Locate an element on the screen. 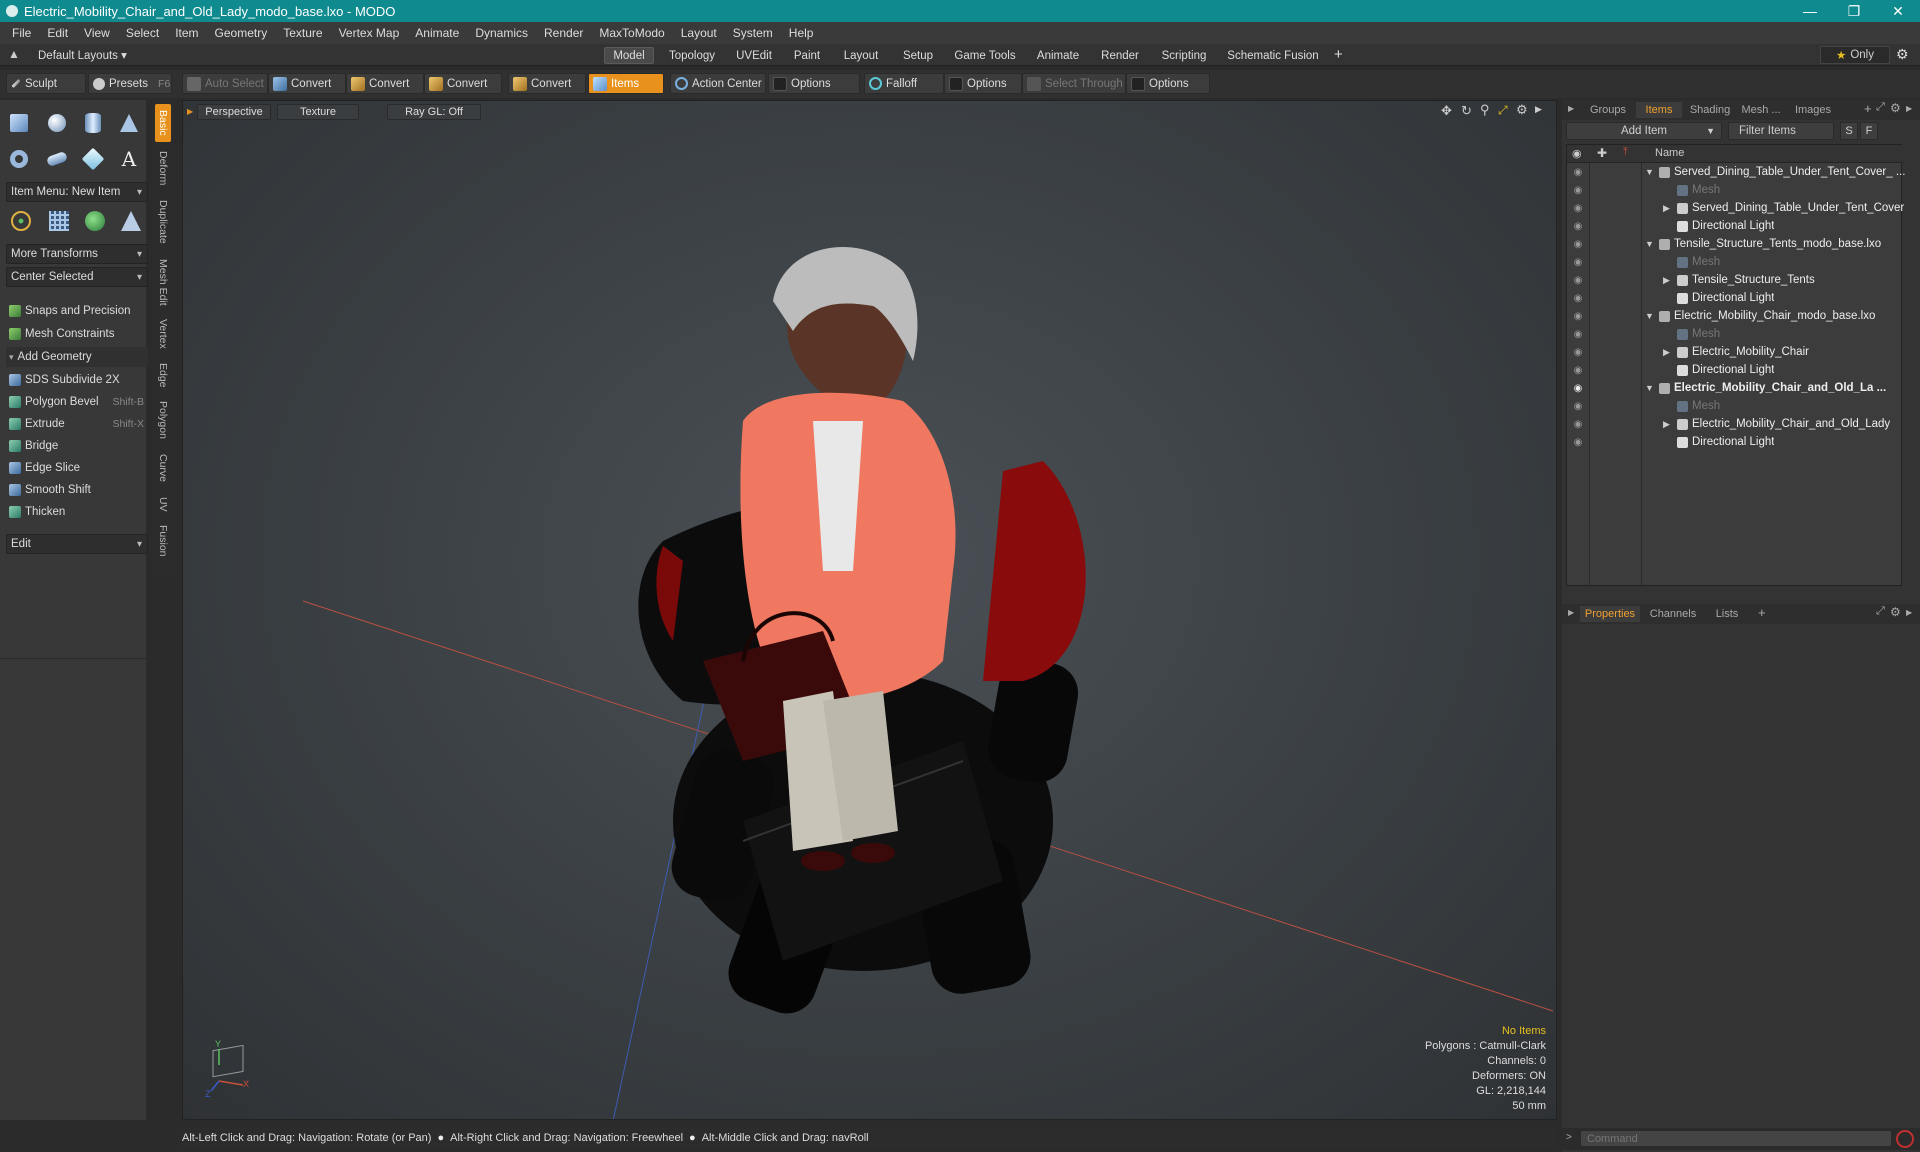 The width and height of the screenshot is (1920, 1152). tab-shading: Shading is located at coordinates (1710, 110).